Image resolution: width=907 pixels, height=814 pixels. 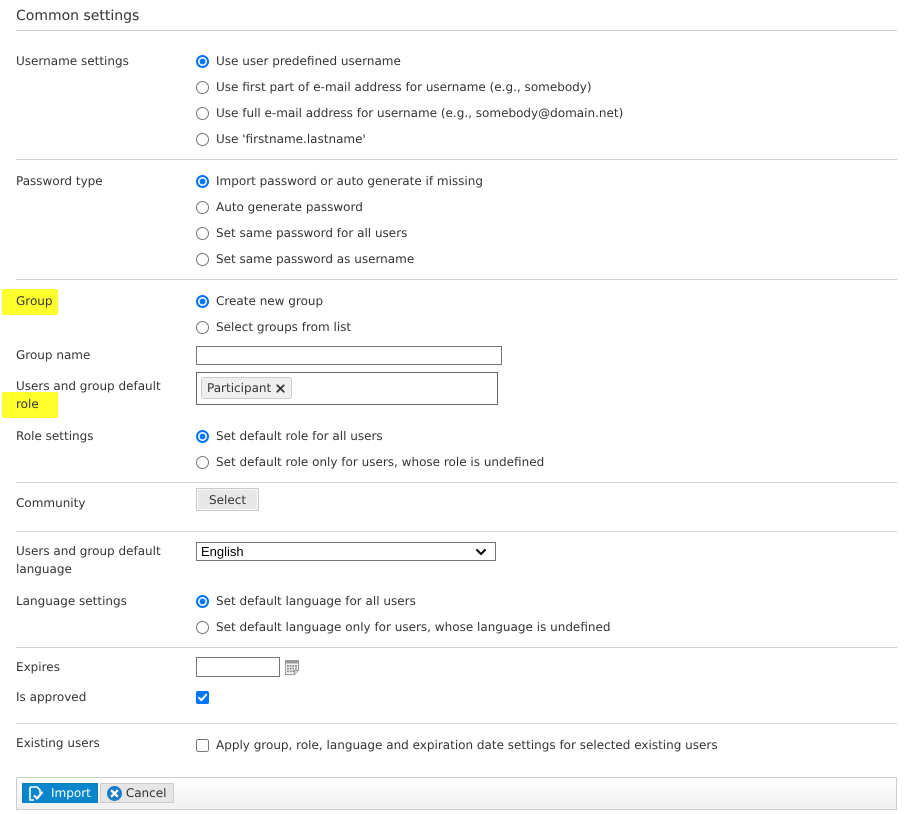 I want to click on field-label: Users and group default role, so click(x=89, y=395).